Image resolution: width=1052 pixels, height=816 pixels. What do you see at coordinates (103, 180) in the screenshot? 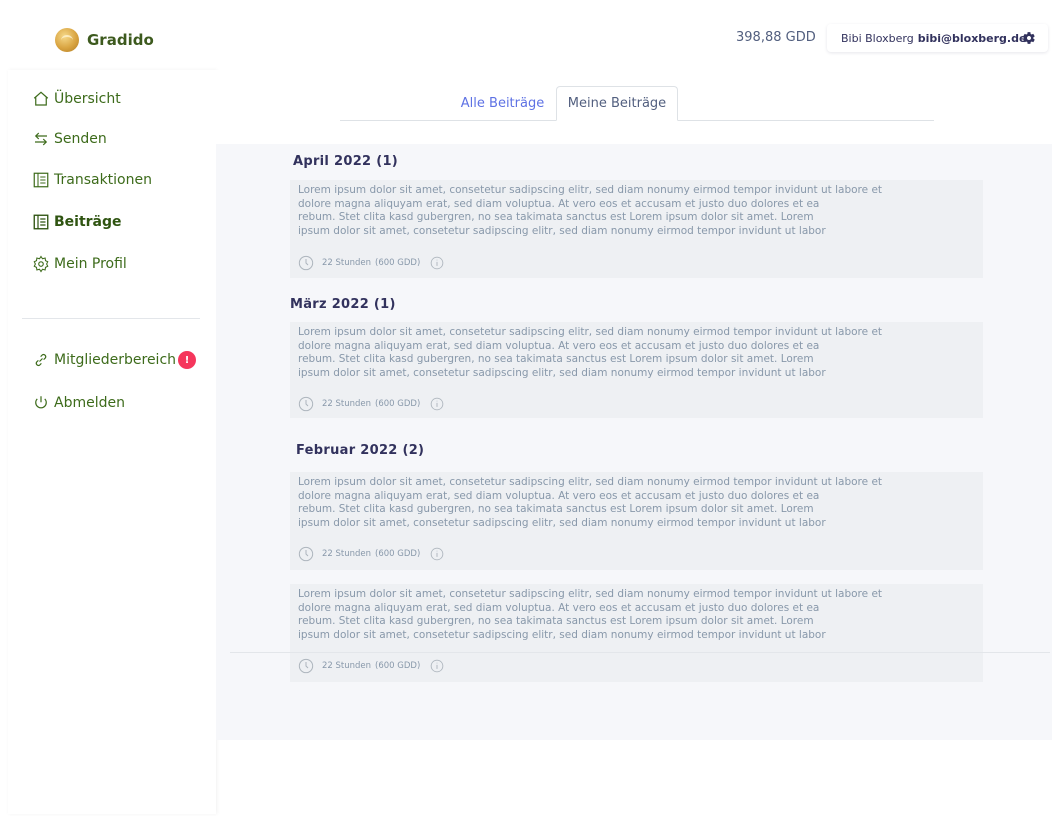
I see `sidebar-item-label: Transaktionen` at bounding box center [103, 180].